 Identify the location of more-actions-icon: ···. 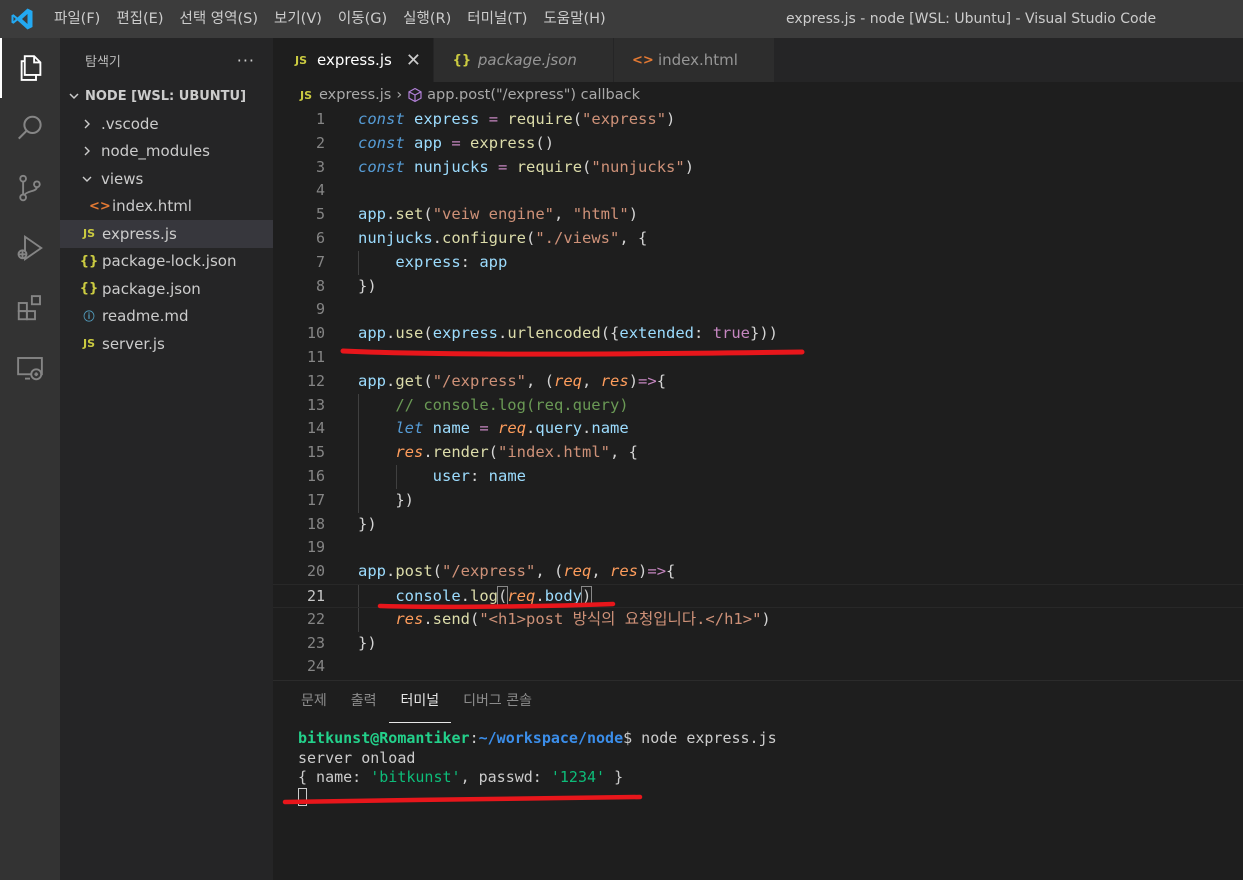
(246, 60).